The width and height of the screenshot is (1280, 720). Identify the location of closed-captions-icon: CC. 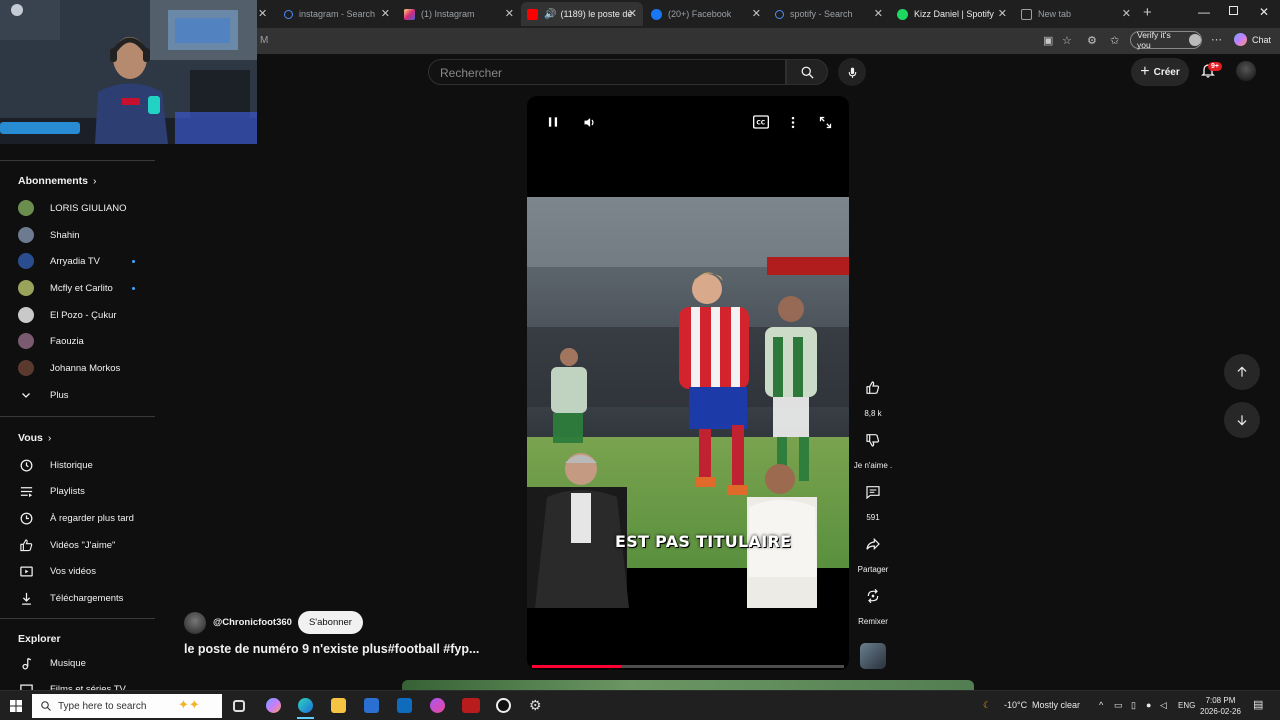
(761, 122).